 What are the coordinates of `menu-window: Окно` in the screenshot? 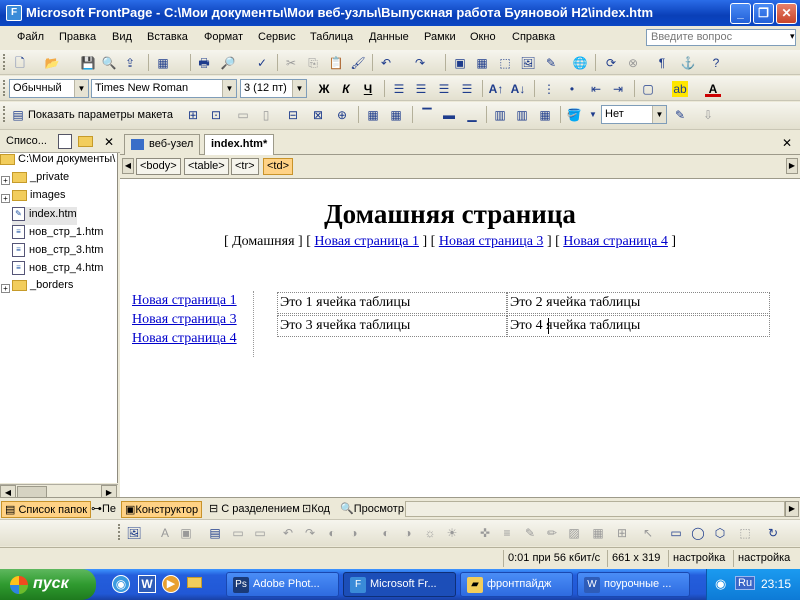 It's located at (483, 37).